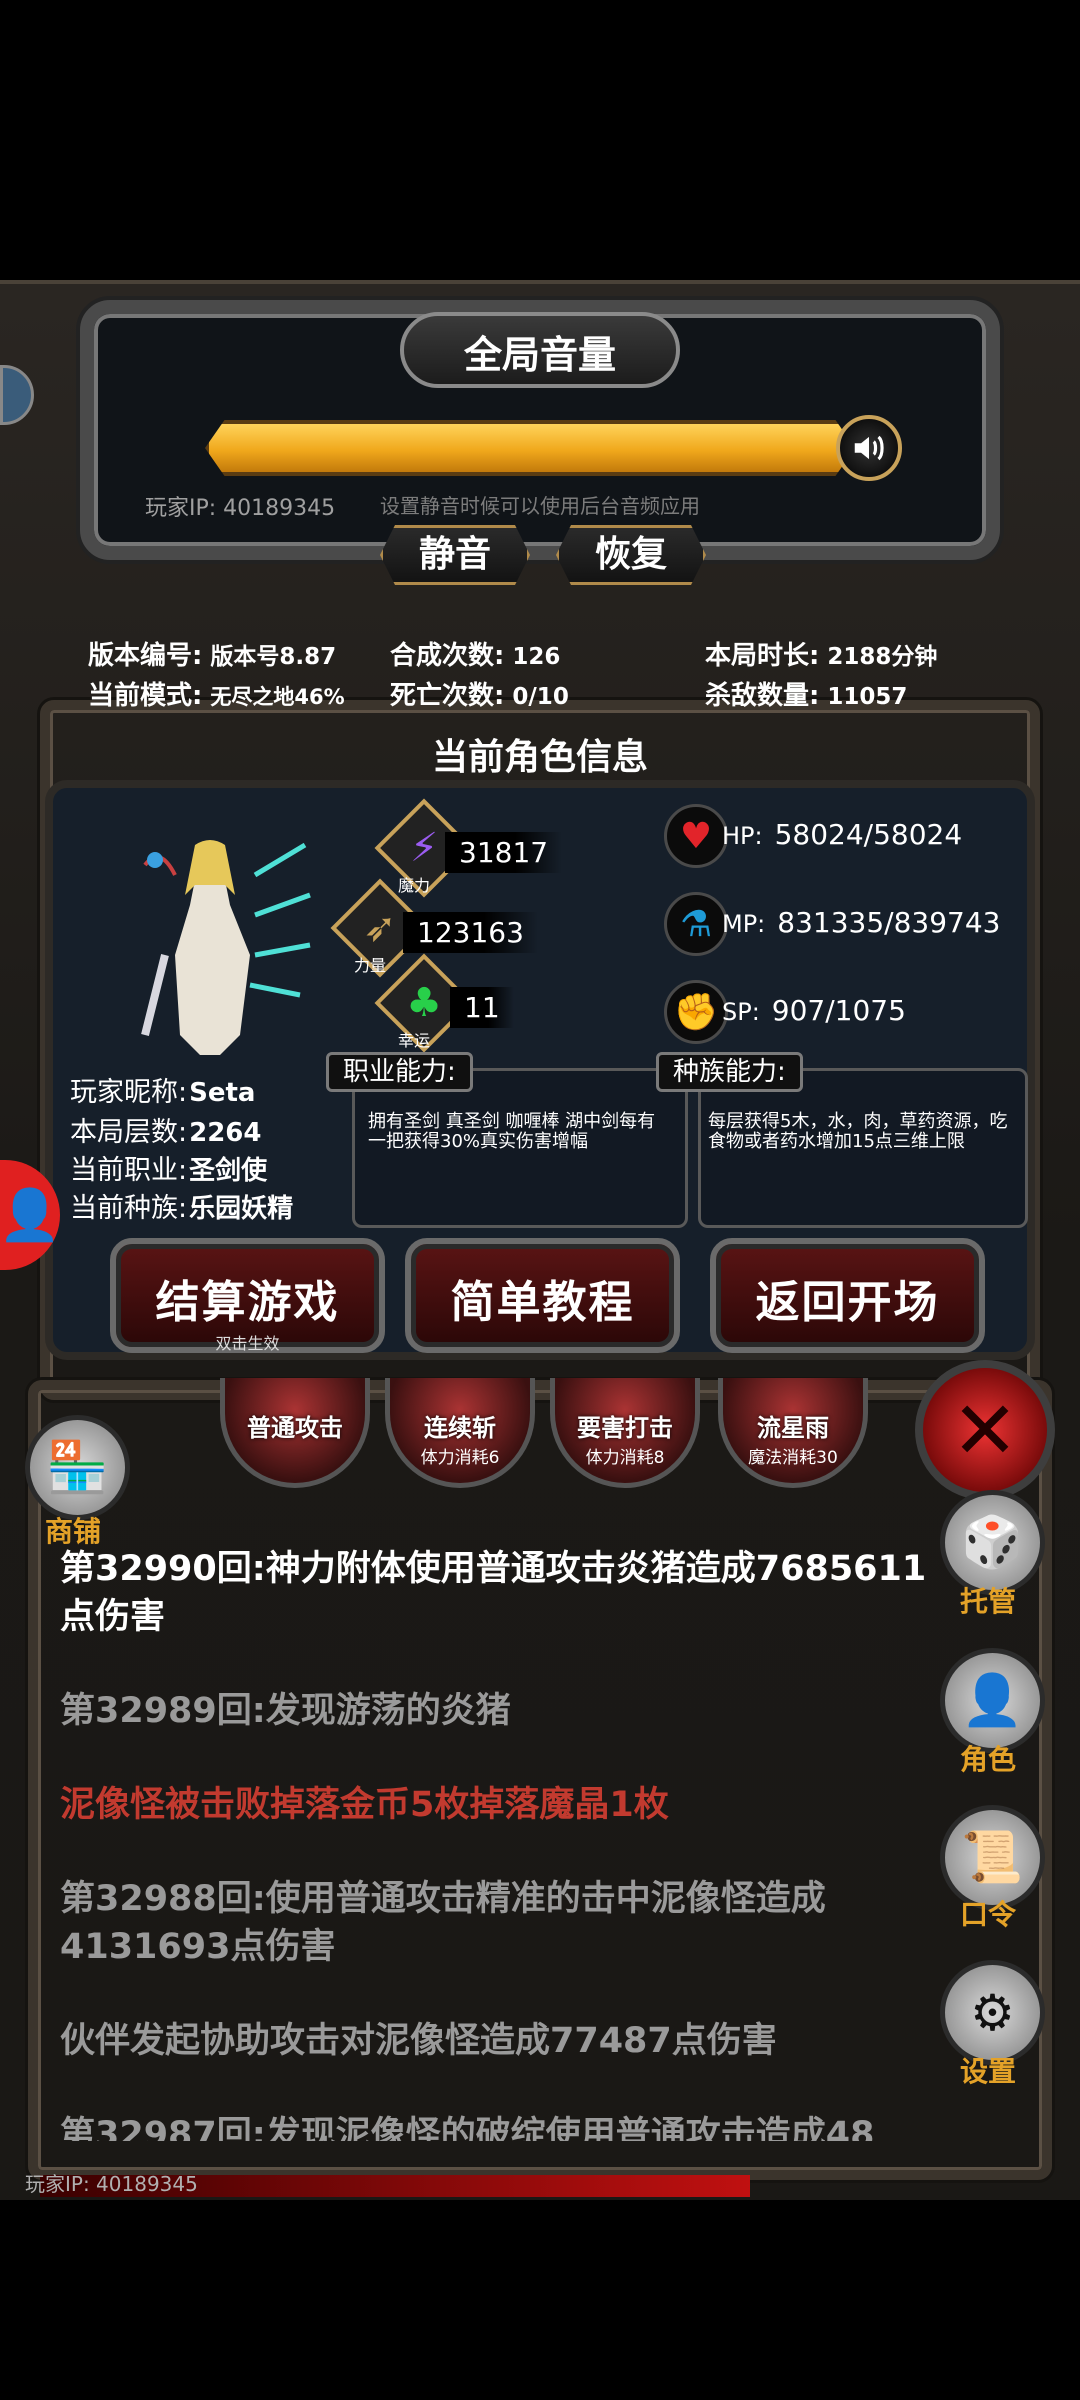 This screenshot has width=1080, height=2400. I want to click on stat-duration: 本局时长: 2188分钟, so click(821, 656).